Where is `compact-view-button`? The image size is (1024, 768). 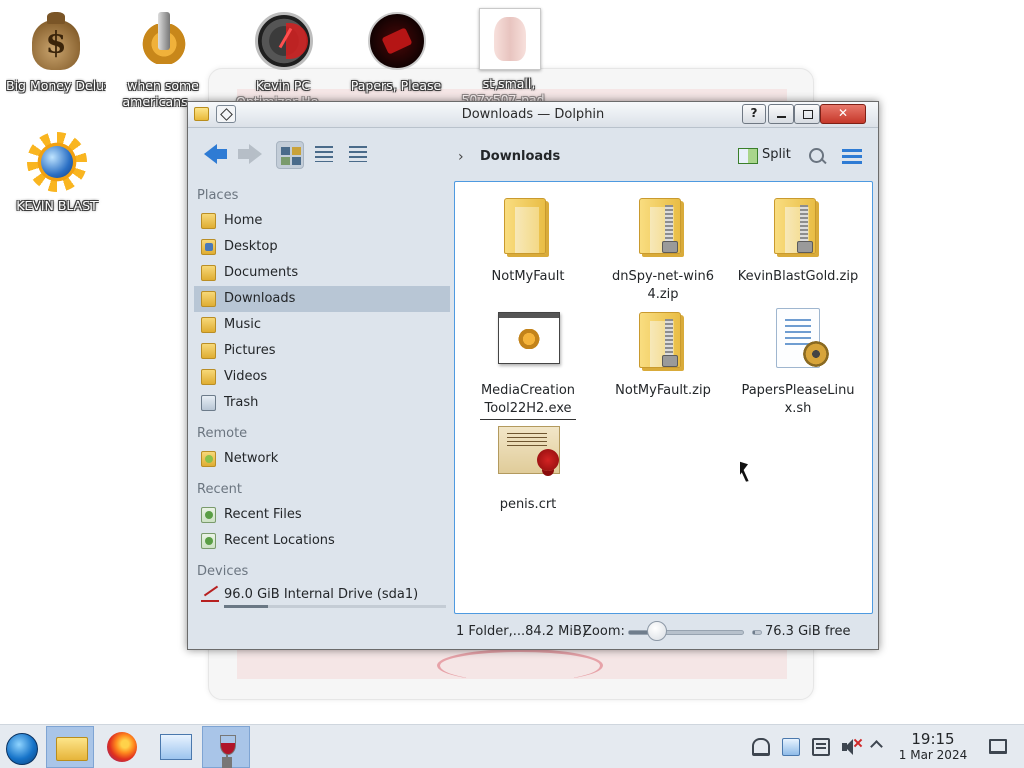 compact-view-button is located at coordinates (358, 155).